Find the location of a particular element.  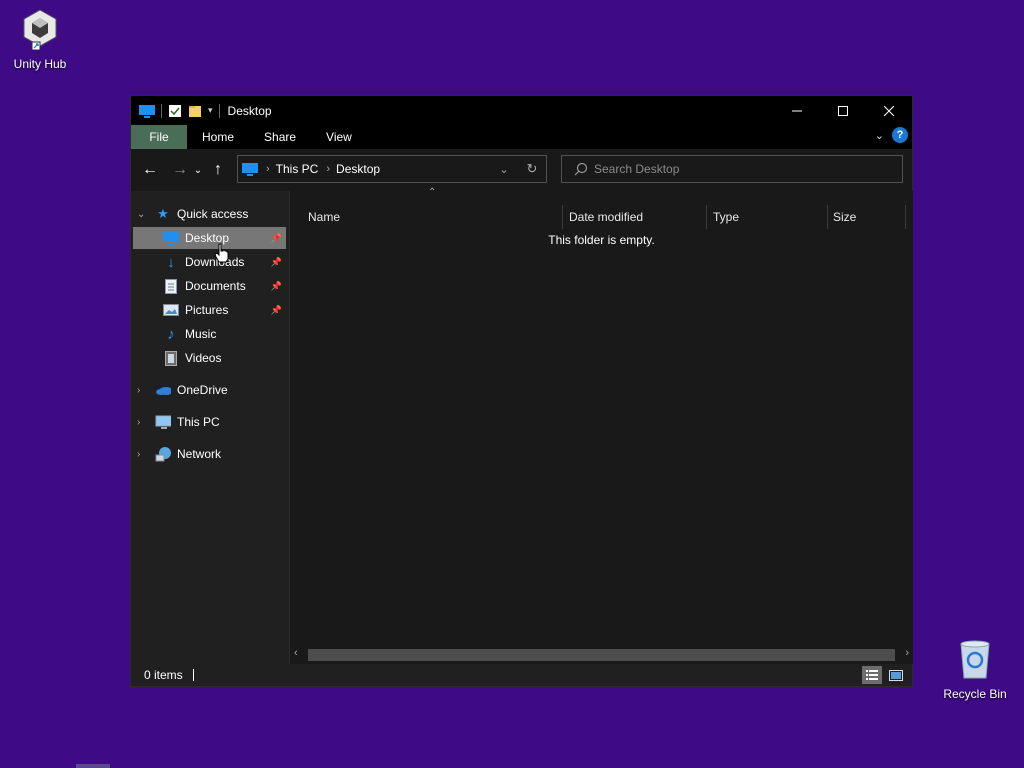

desktop-icon is located at coordinates (171, 238).